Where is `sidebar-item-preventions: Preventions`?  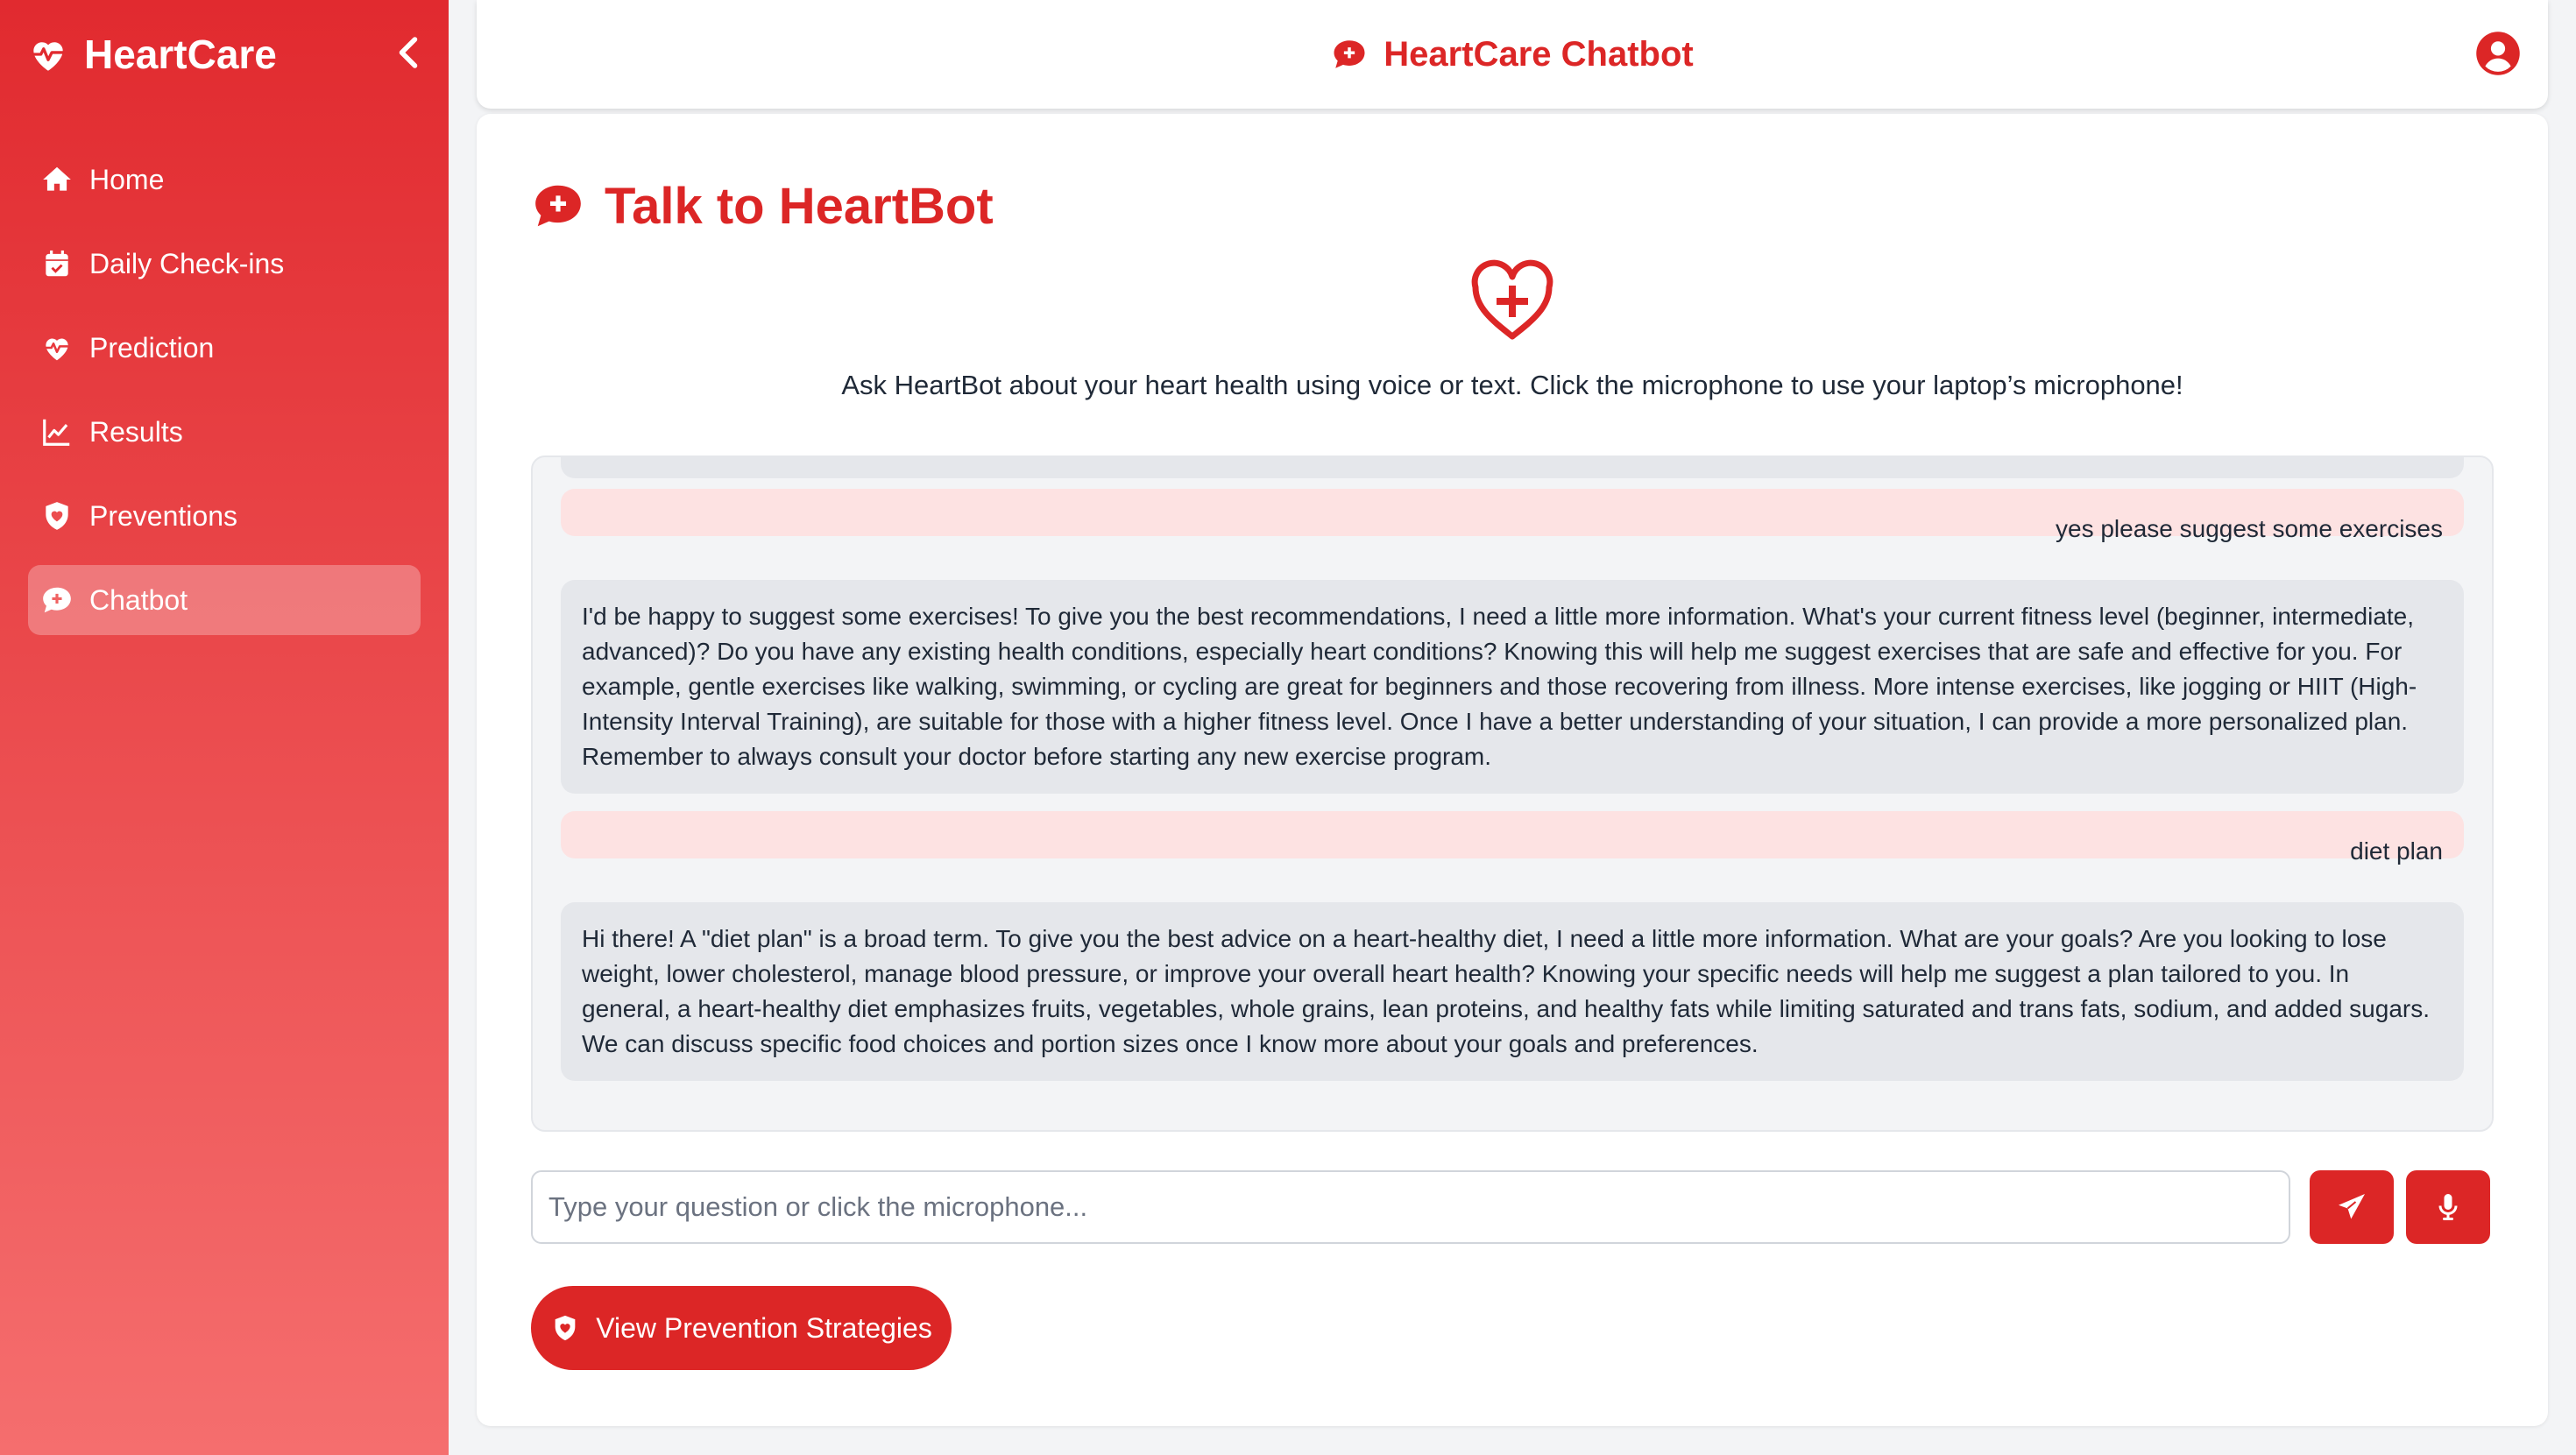
sidebar-item-preventions: Preventions is located at coordinates (224, 516).